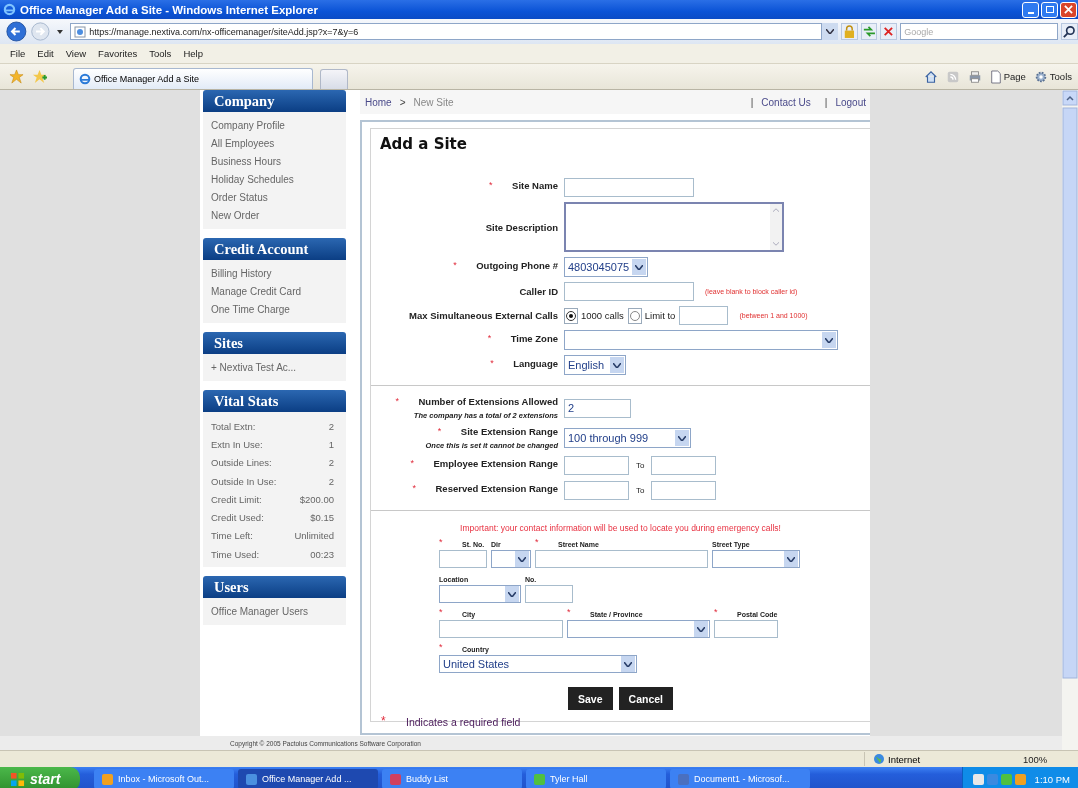 The width and height of the screenshot is (1078, 788). I want to click on menu-item: Help, so click(193, 53).